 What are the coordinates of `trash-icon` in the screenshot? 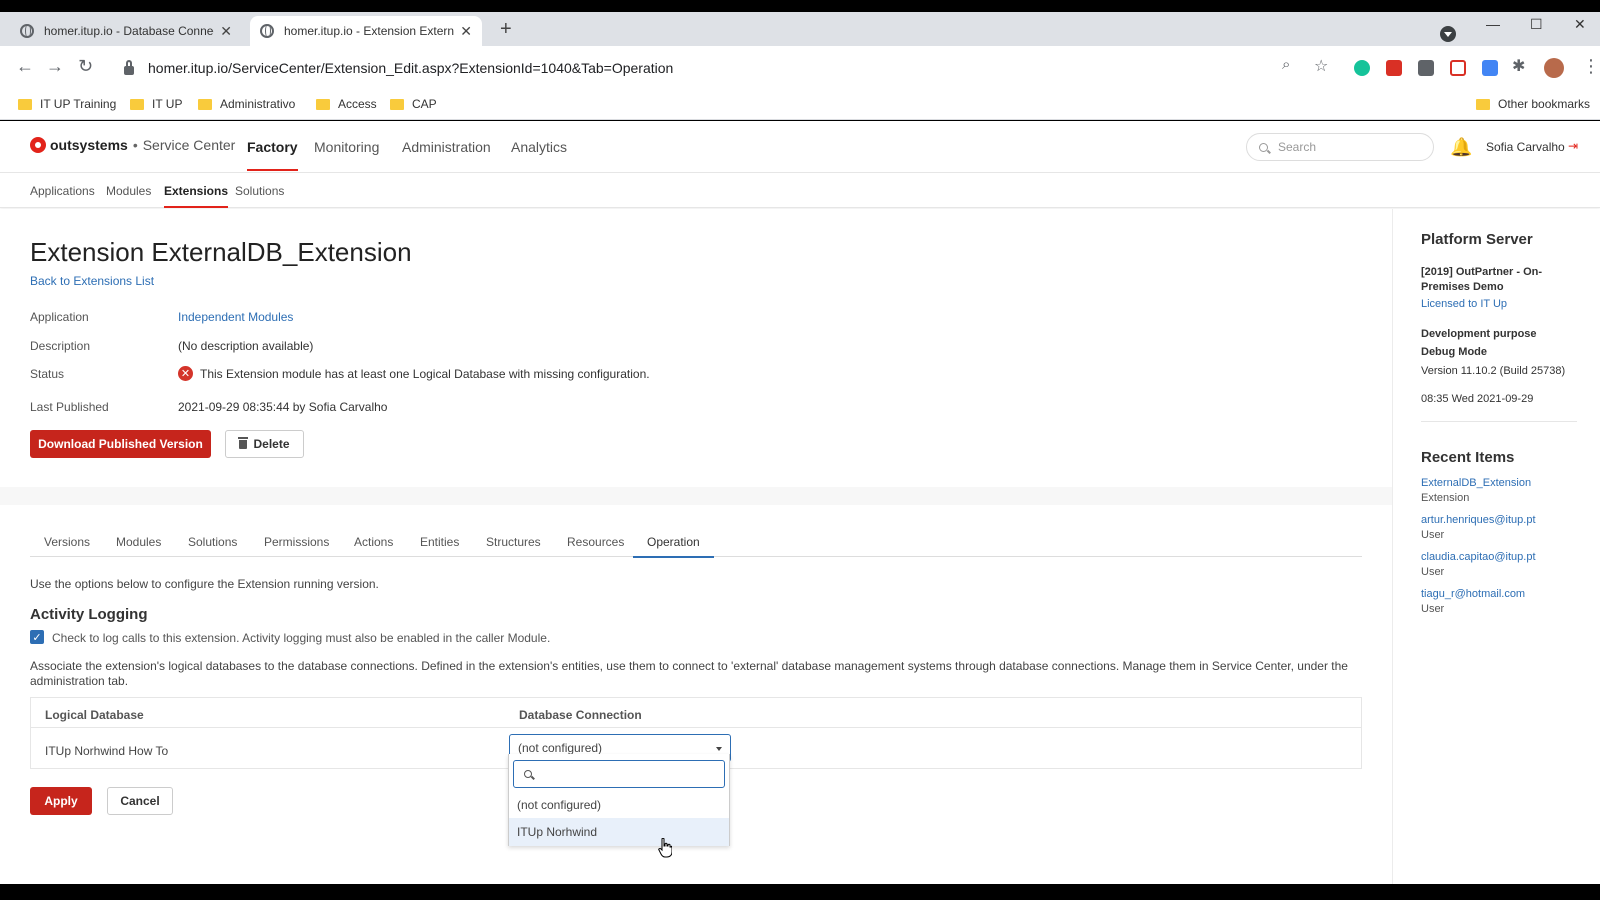 It's located at (243, 442).